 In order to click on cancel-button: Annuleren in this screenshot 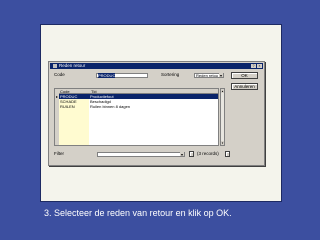, I will do `click(244, 86)`.